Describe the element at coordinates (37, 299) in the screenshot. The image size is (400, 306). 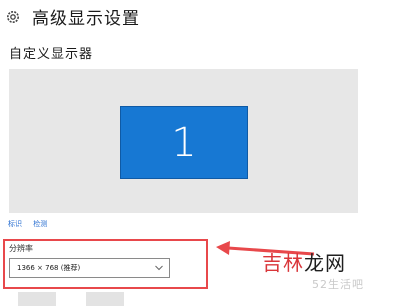
I see `apply-button` at that location.